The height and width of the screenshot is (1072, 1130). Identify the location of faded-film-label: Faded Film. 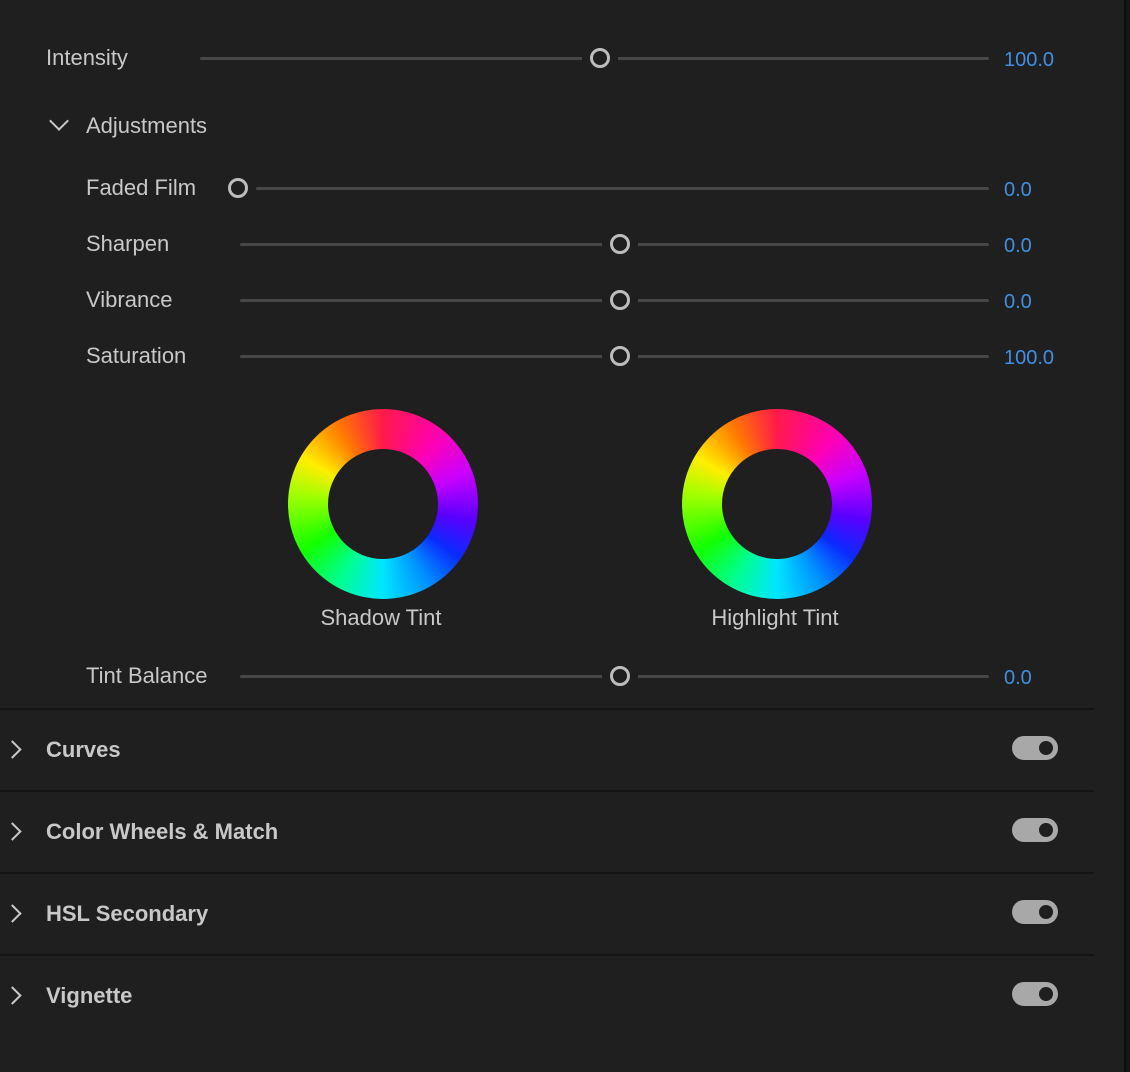
(141, 187).